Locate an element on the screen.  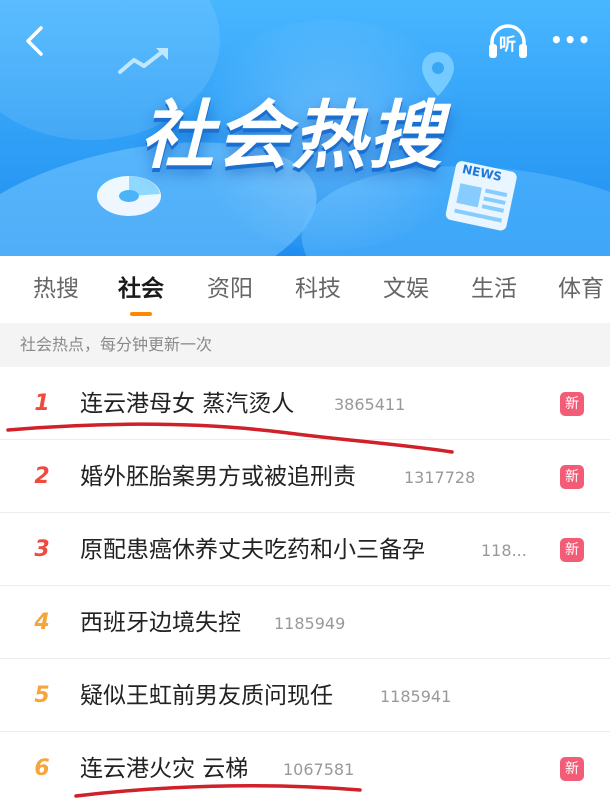
back-button is located at coordinates (35, 41).